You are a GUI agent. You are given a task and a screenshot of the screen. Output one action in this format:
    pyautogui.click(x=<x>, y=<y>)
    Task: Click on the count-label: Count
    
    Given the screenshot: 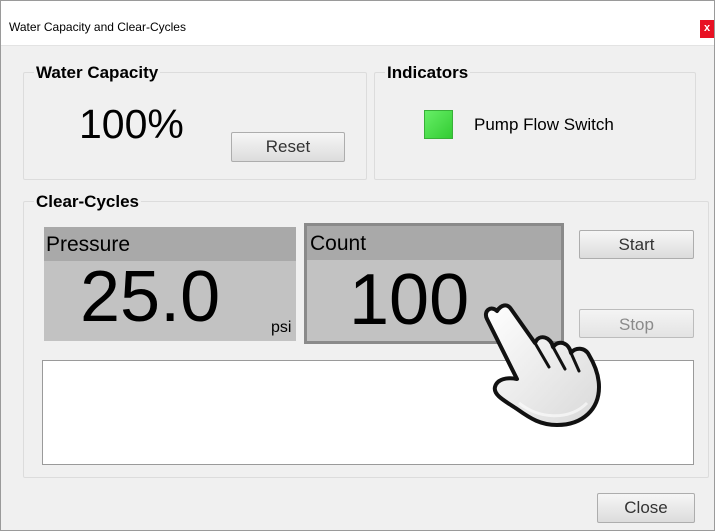 What is the action you would take?
    pyautogui.click(x=338, y=243)
    